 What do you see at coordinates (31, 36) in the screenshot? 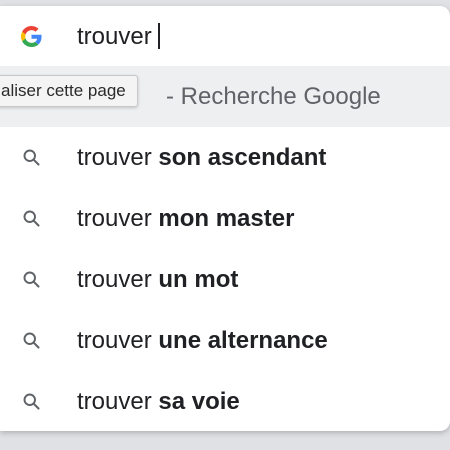
I see `google-g-icon` at bounding box center [31, 36].